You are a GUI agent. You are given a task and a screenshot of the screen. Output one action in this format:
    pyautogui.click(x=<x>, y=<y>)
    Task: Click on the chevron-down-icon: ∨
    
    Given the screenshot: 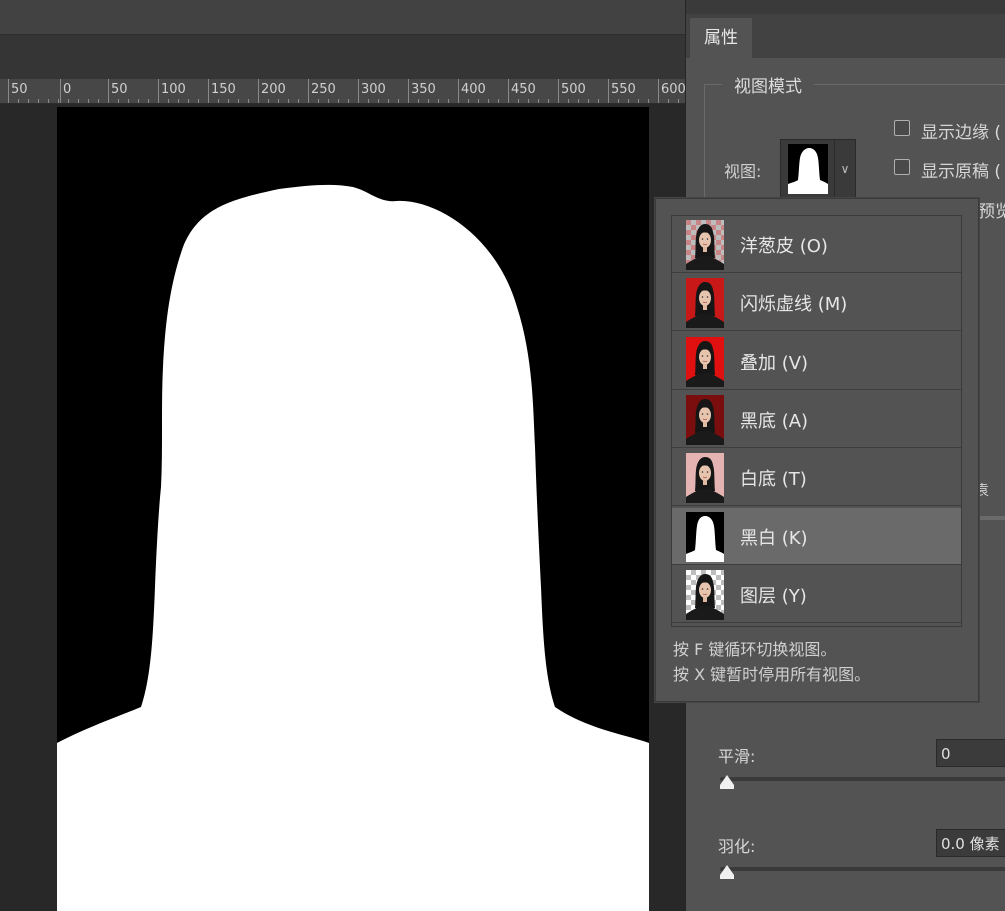 What is the action you would take?
    pyautogui.click(x=844, y=169)
    